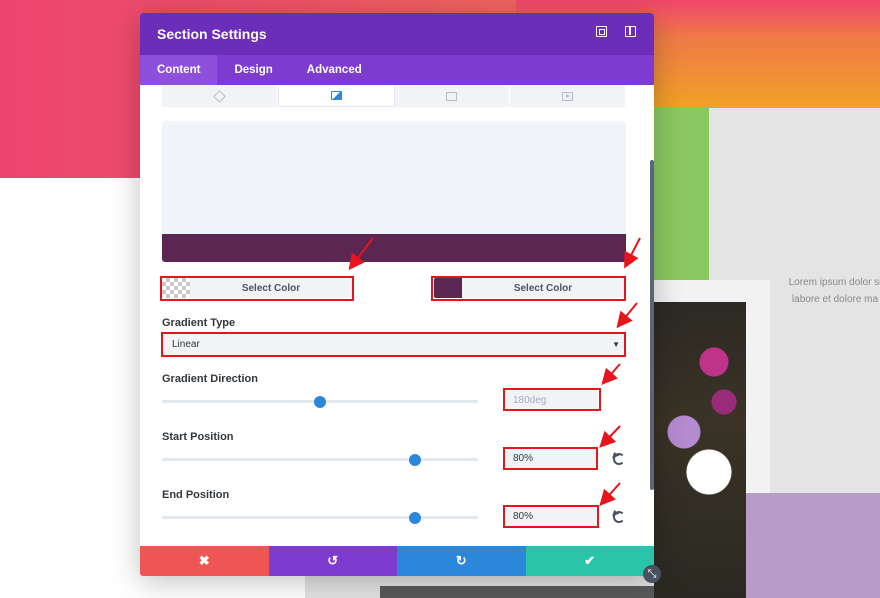 This screenshot has width=880, height=598. Describe the element at coordinates (616, 31) in the screenshot. I see `header-icons` at that location.